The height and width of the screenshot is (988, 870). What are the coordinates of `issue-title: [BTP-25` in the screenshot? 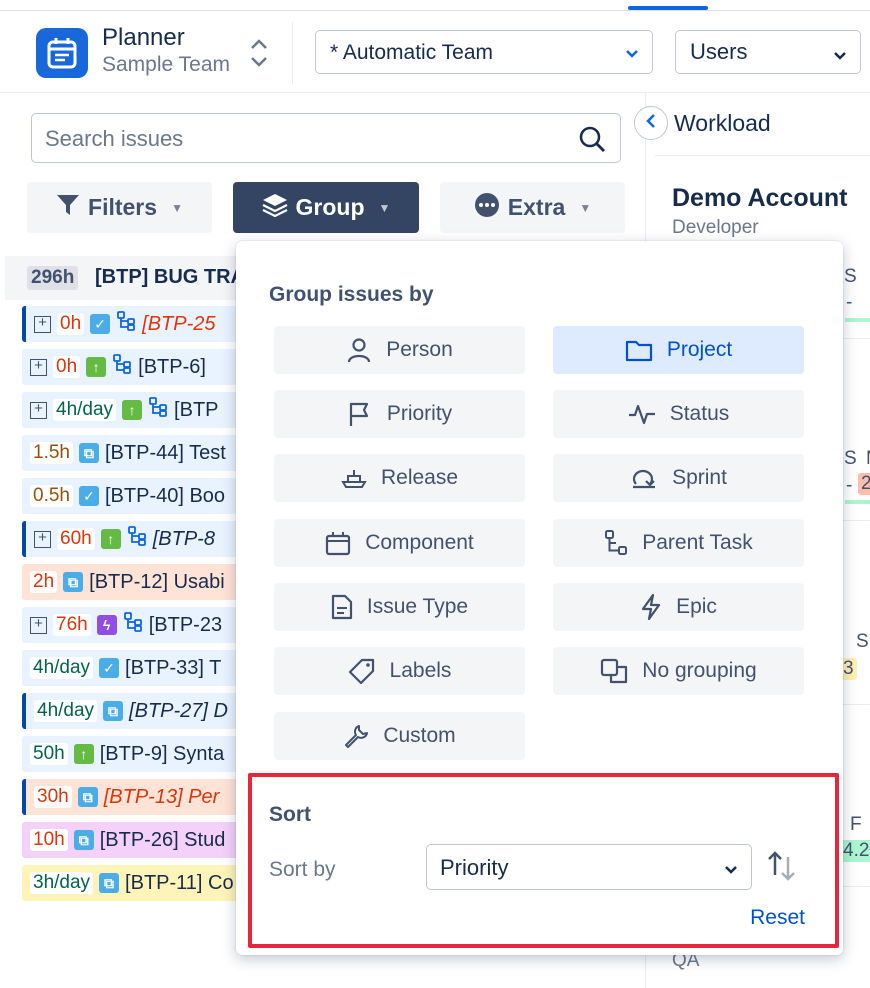 It's located at (179, 323).